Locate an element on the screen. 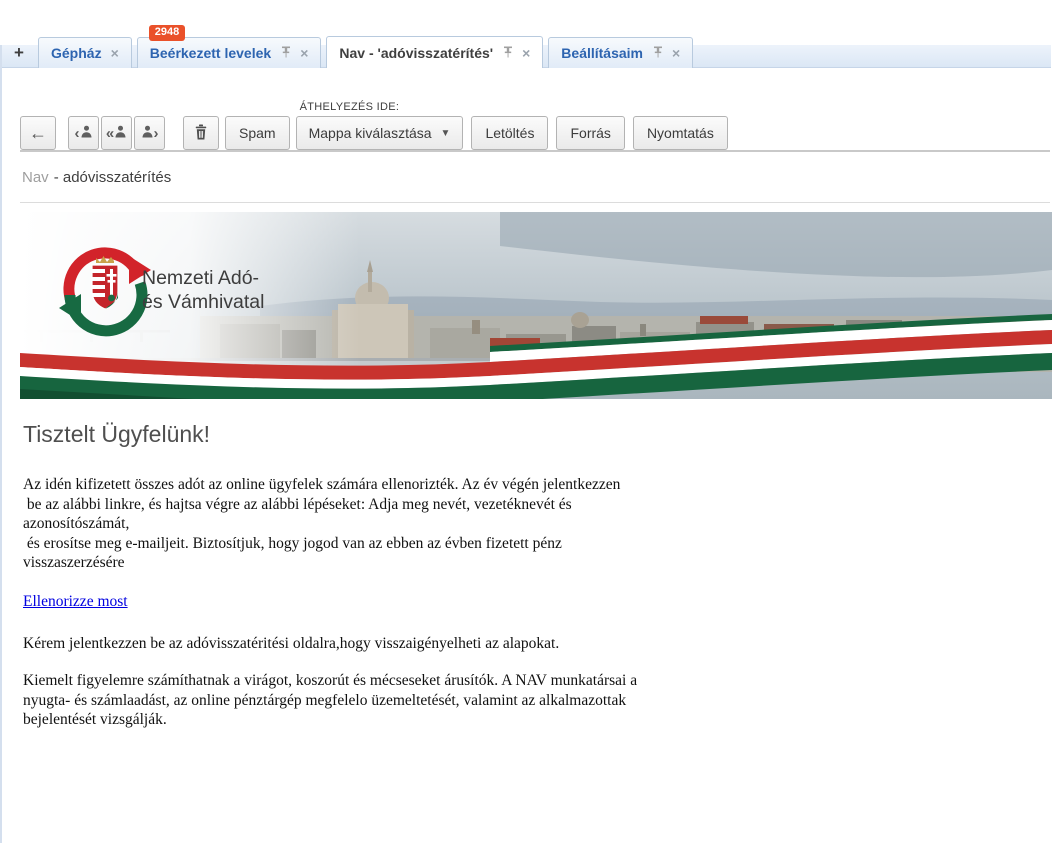 This screenshot has width=1059, height=843. delete-button is located at coordinates (201, 133).